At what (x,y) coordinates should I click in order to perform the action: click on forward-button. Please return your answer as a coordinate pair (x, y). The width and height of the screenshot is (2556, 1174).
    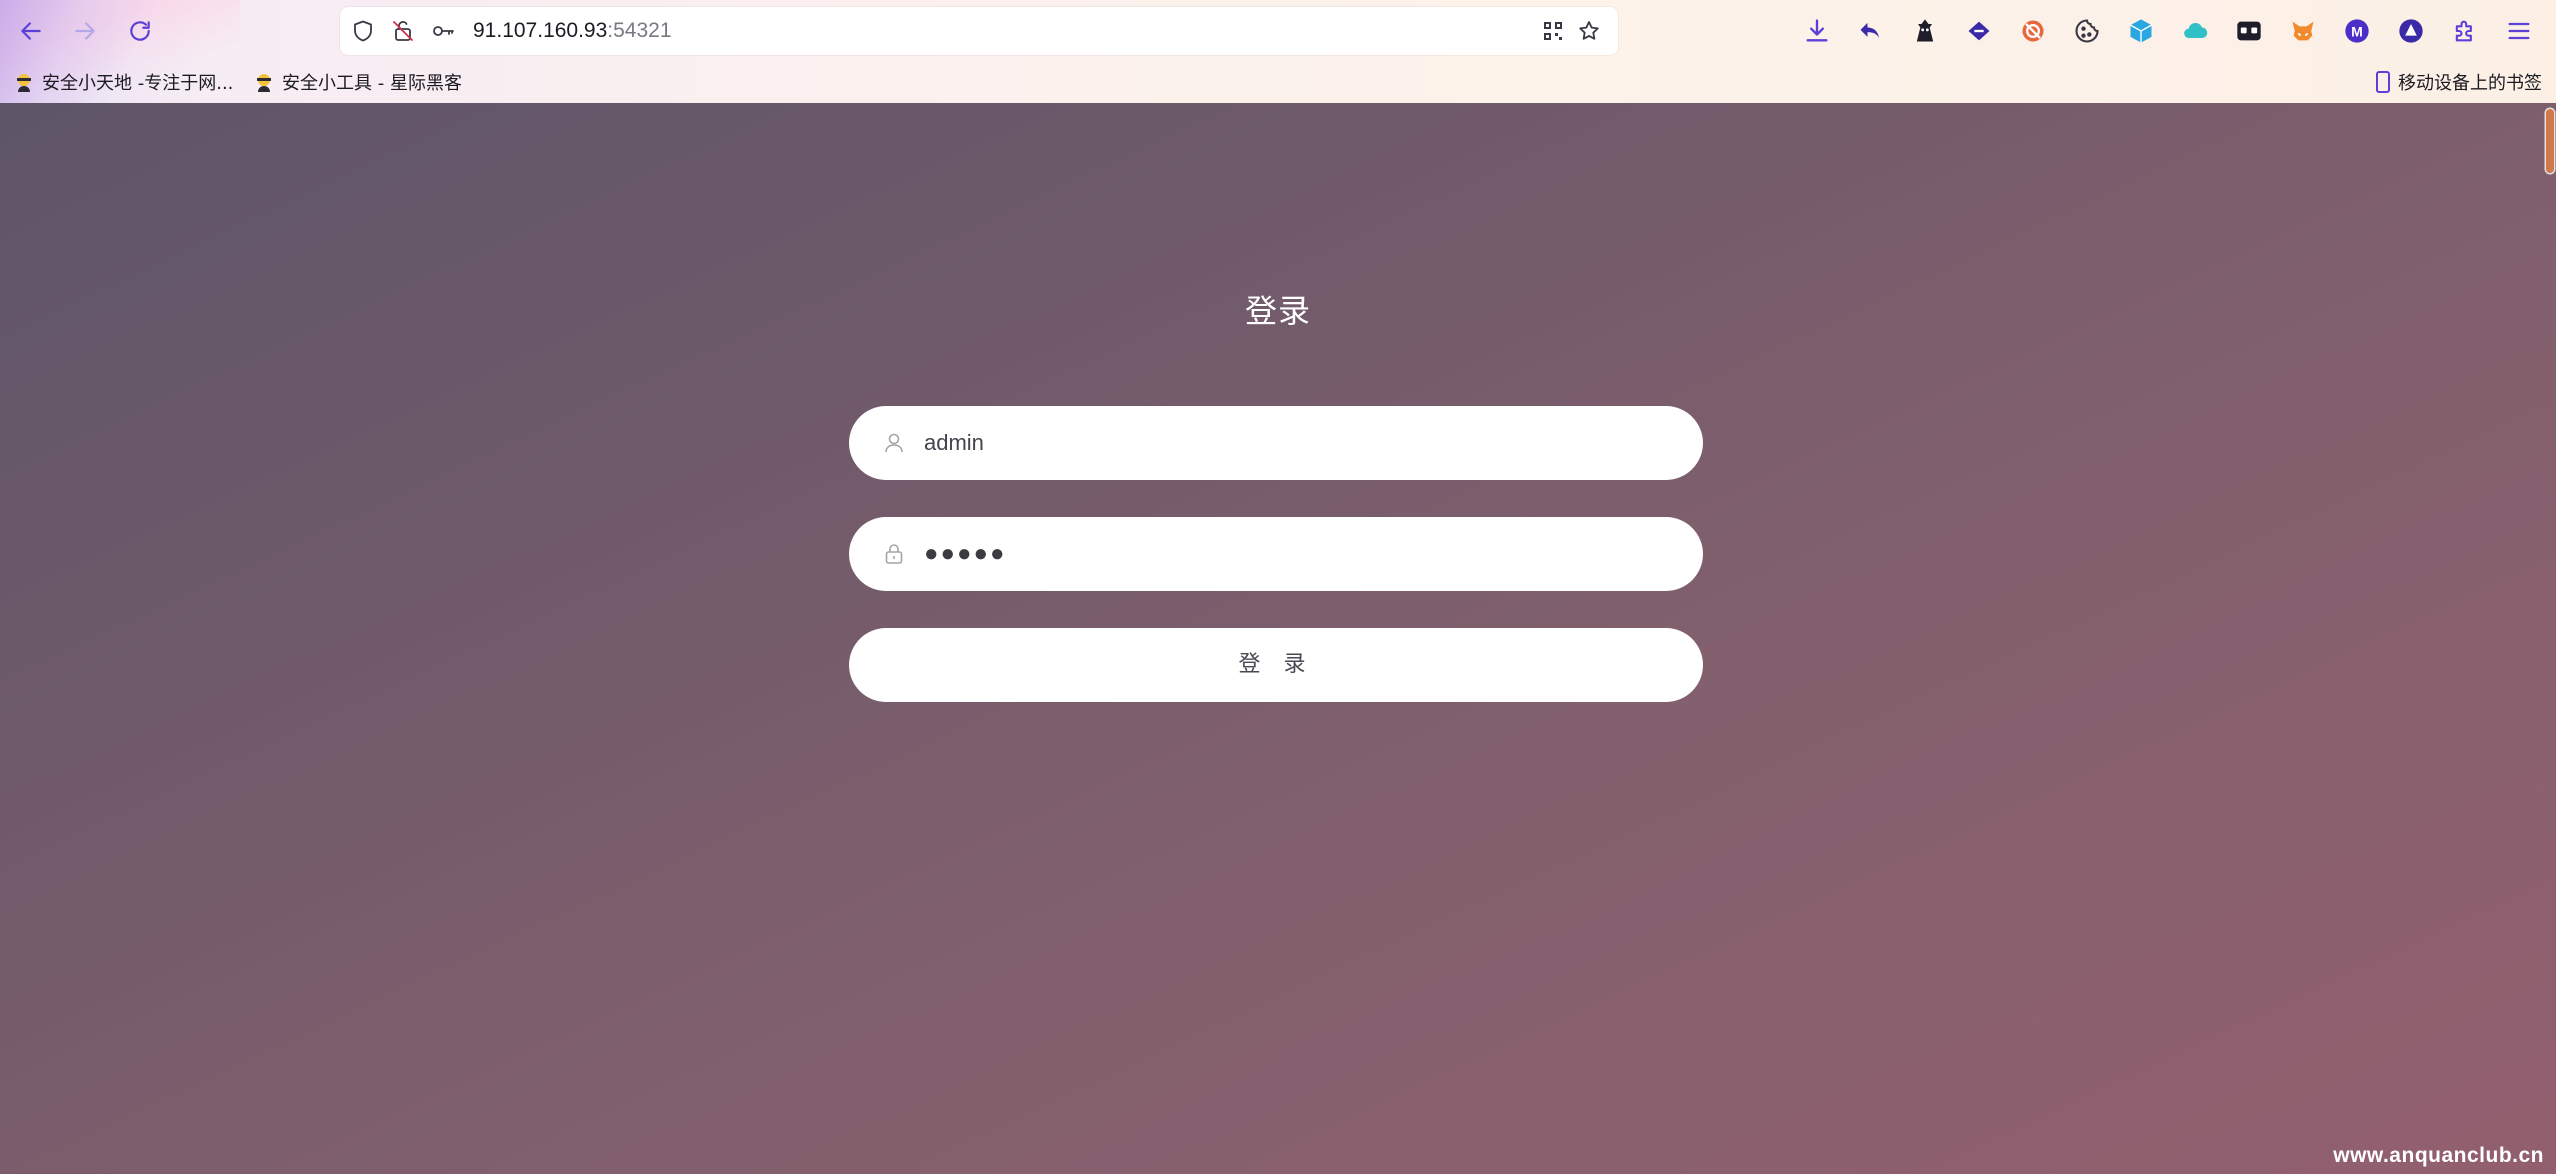
    Looking at the image, I should click on (85, 31).